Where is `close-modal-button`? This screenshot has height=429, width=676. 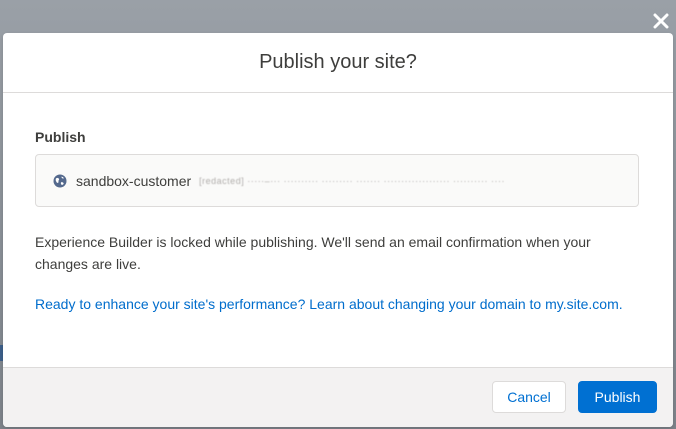
close-modal-button is located at coordinates (661, 21).